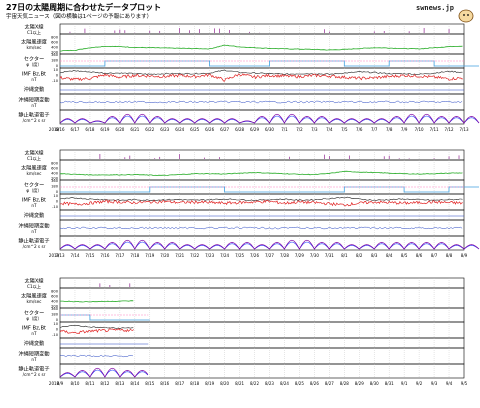 This screenshot has height=408, width=480. Describe the element at coordinates (119, 383) in the screenshot. I see `date-tick: 8/13` at that location.